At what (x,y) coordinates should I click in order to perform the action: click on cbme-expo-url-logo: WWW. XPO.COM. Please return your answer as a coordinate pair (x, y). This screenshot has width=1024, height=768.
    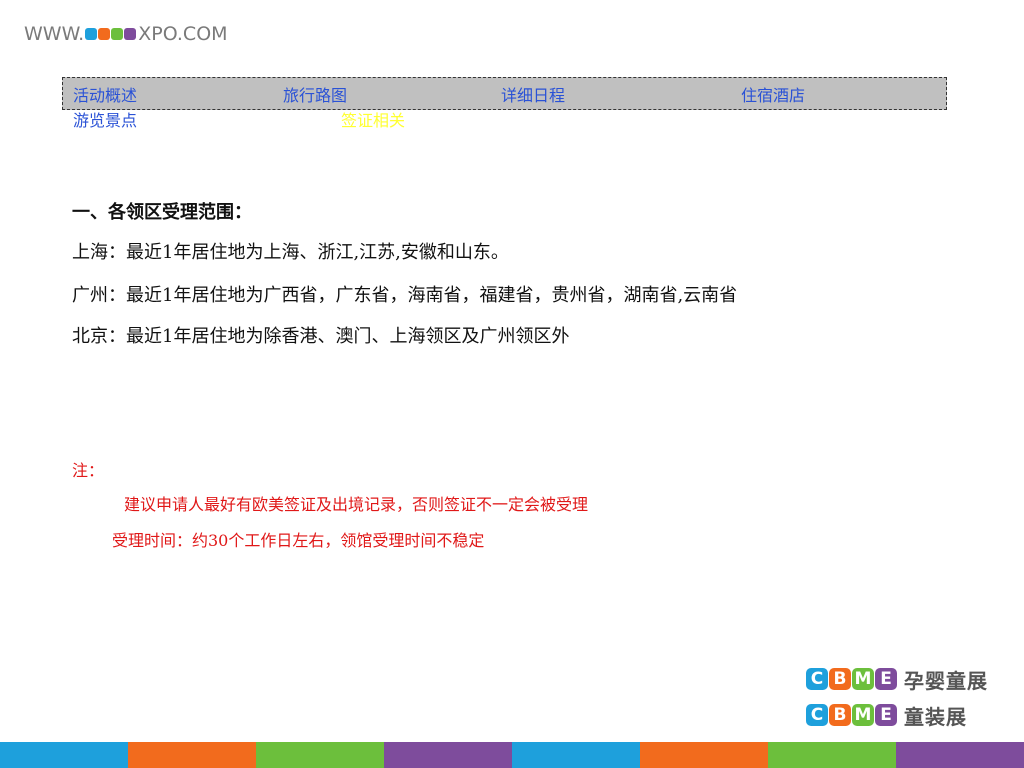
    Looking at the image, I should click on (126, 34).